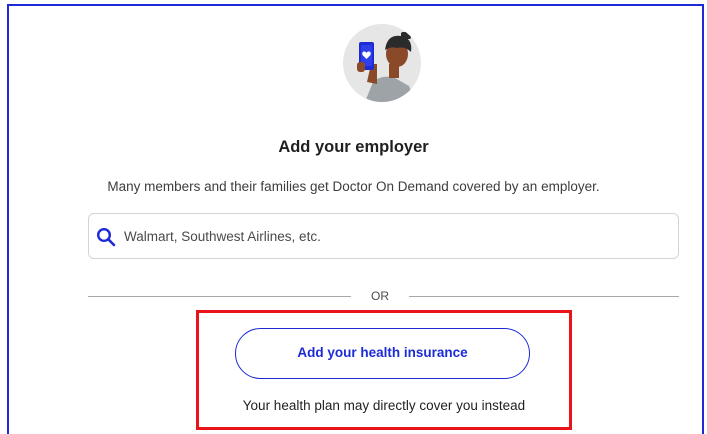 This screenshot has width=707, height=434. Describe the element at coordinates (380, 296) in the screenshot. I see `or-divider-label: OR` at that location.